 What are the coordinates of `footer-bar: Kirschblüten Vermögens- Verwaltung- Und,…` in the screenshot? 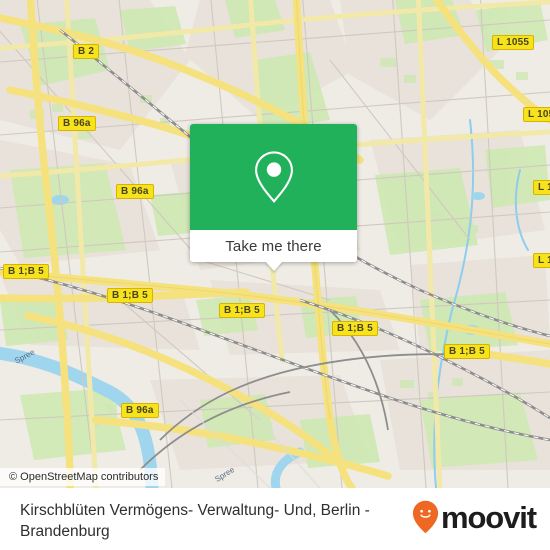 It's located at (275, 519).